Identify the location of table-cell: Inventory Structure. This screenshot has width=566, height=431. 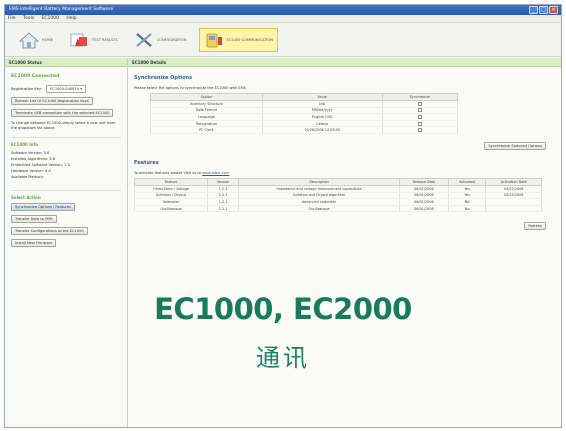
(206, 104).